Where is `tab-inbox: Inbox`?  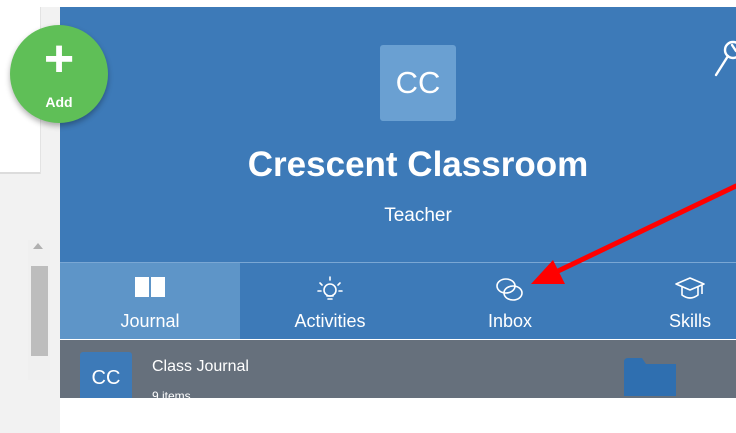
tab-inbox: Inbox is located at coordinates (510, 301).